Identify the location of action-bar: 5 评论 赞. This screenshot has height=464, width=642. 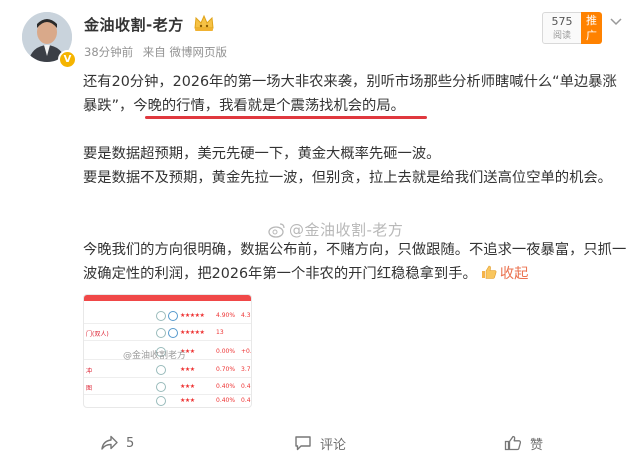
(321, 443).